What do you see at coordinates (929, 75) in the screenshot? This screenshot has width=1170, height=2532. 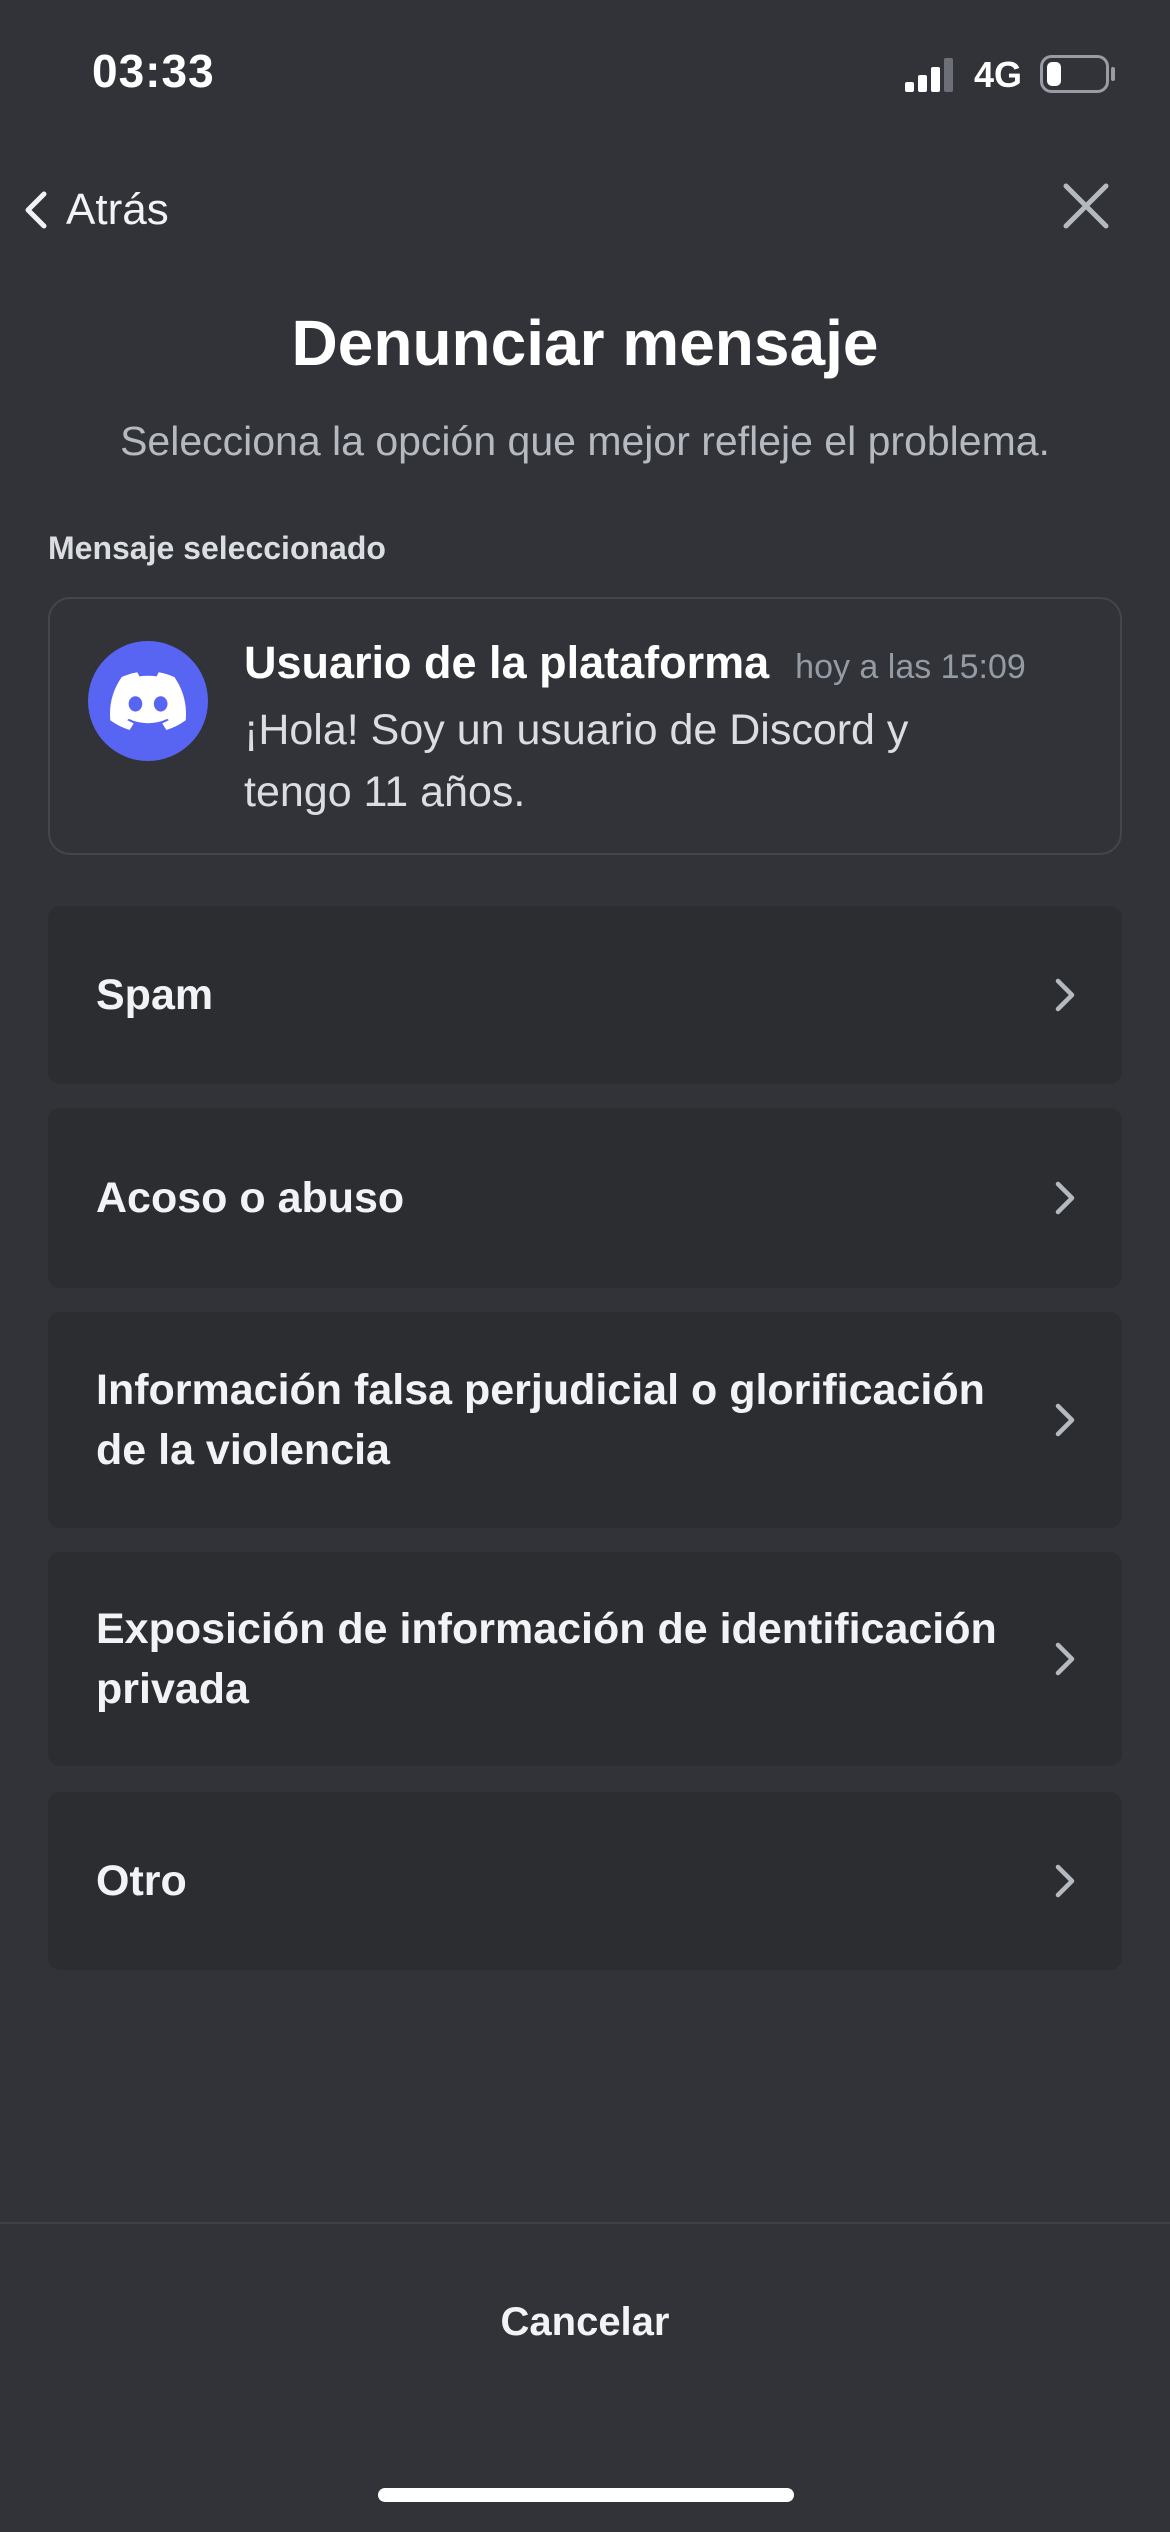 I see `cellular-signal-icon` at bounding box center [929, 75].